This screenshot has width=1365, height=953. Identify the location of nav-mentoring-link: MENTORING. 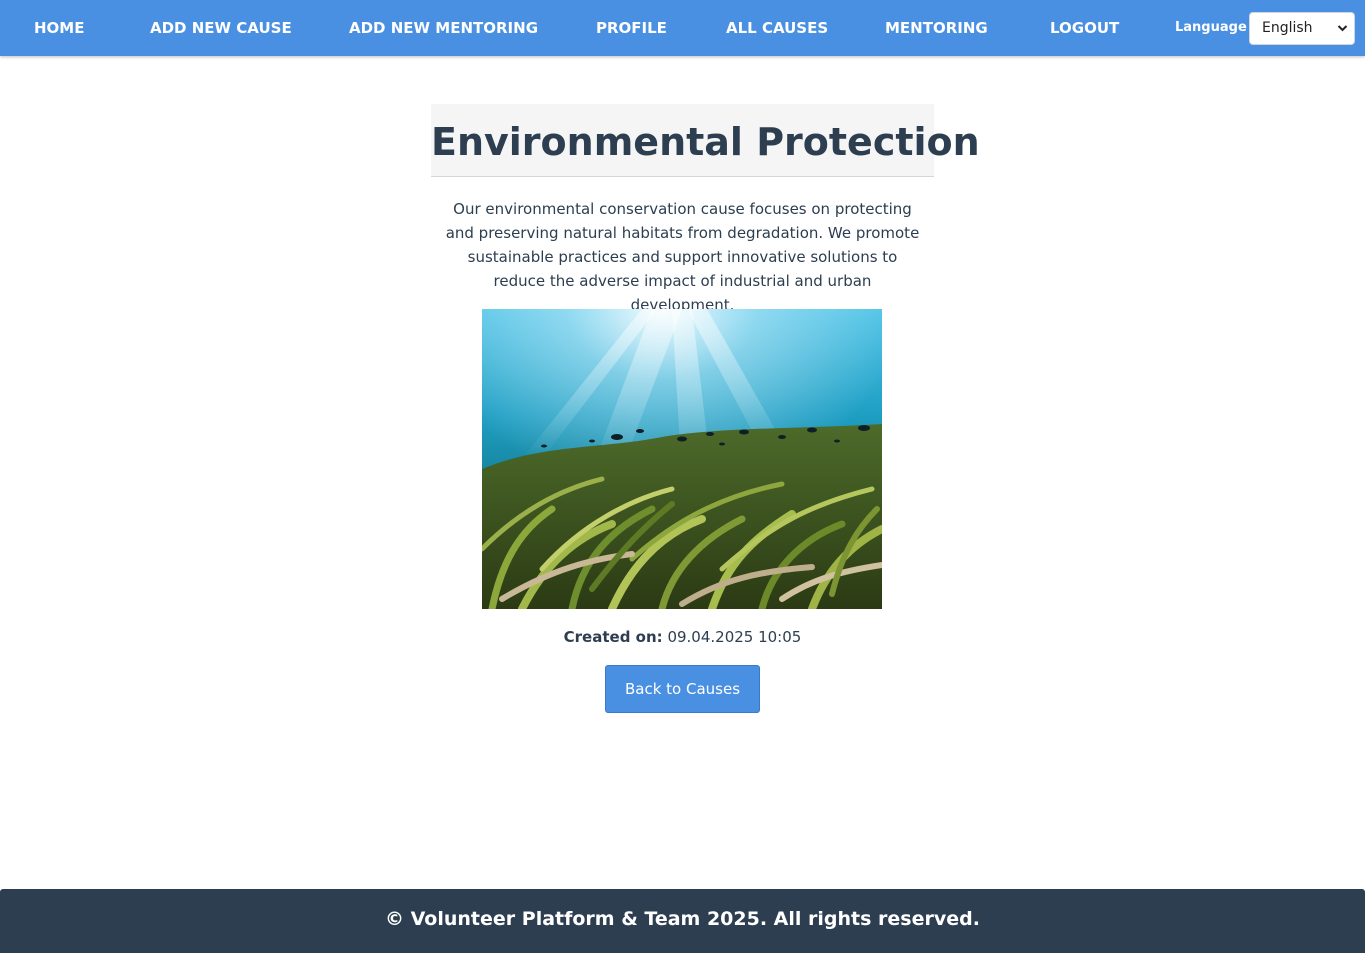
(936, 28).